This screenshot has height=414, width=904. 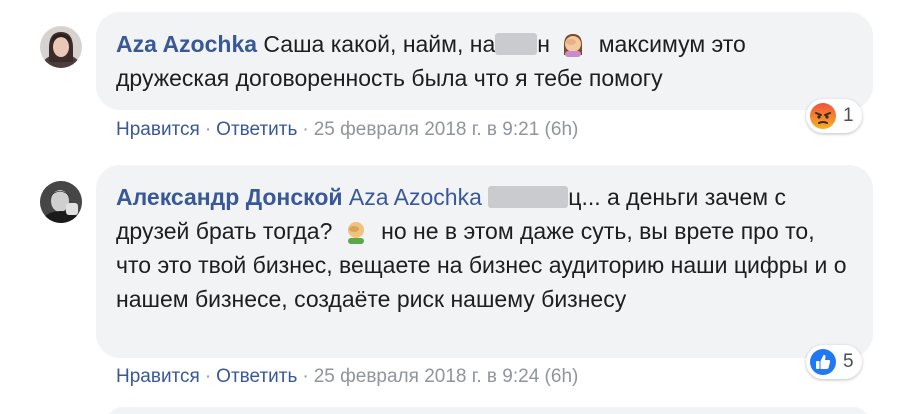 I want to click on mention-link: Aza Azochka, so click(x=415, y=197).